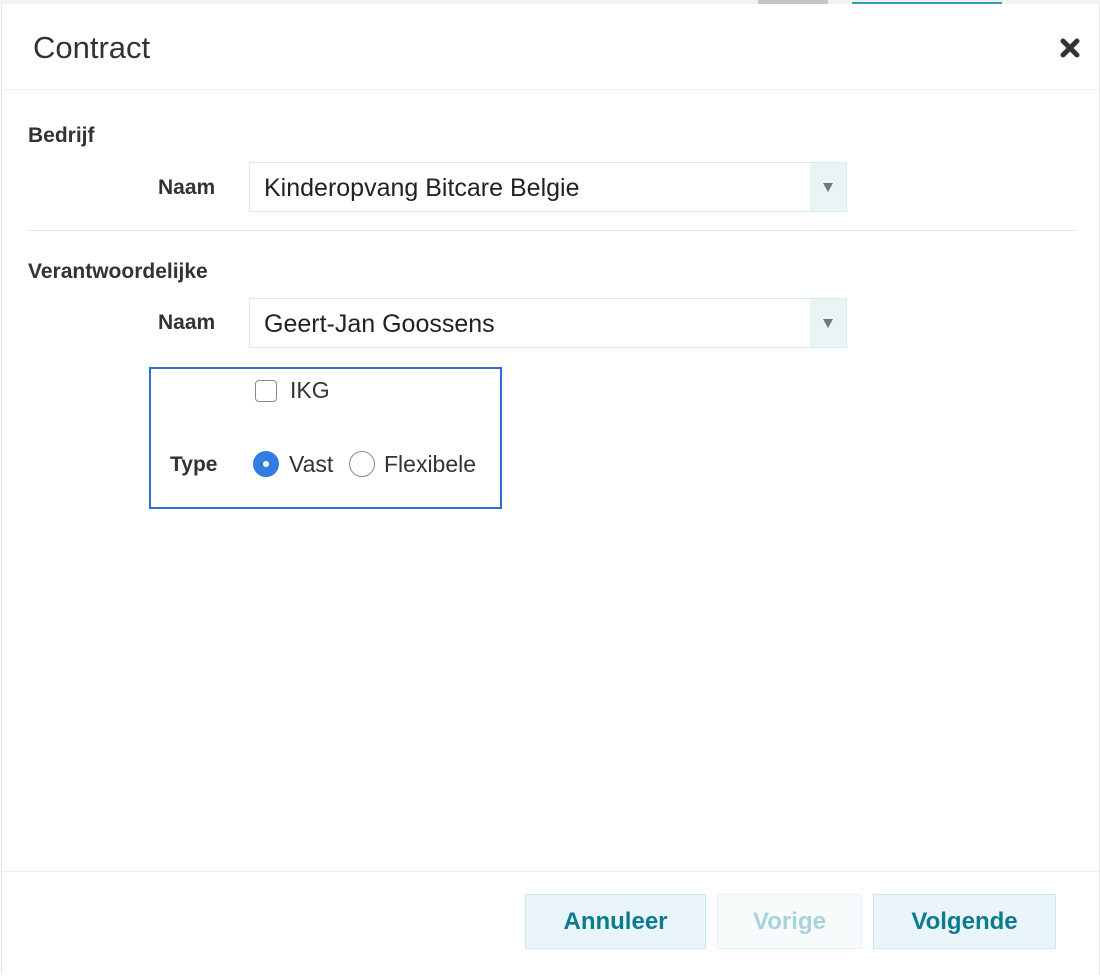  I want to click on section-title-company: Bedrijf, so click(61, 135).